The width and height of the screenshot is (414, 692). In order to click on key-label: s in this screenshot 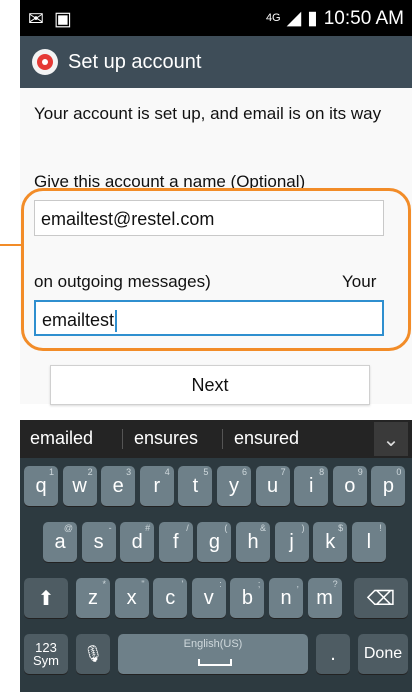, I will do `click(98, 541)`.